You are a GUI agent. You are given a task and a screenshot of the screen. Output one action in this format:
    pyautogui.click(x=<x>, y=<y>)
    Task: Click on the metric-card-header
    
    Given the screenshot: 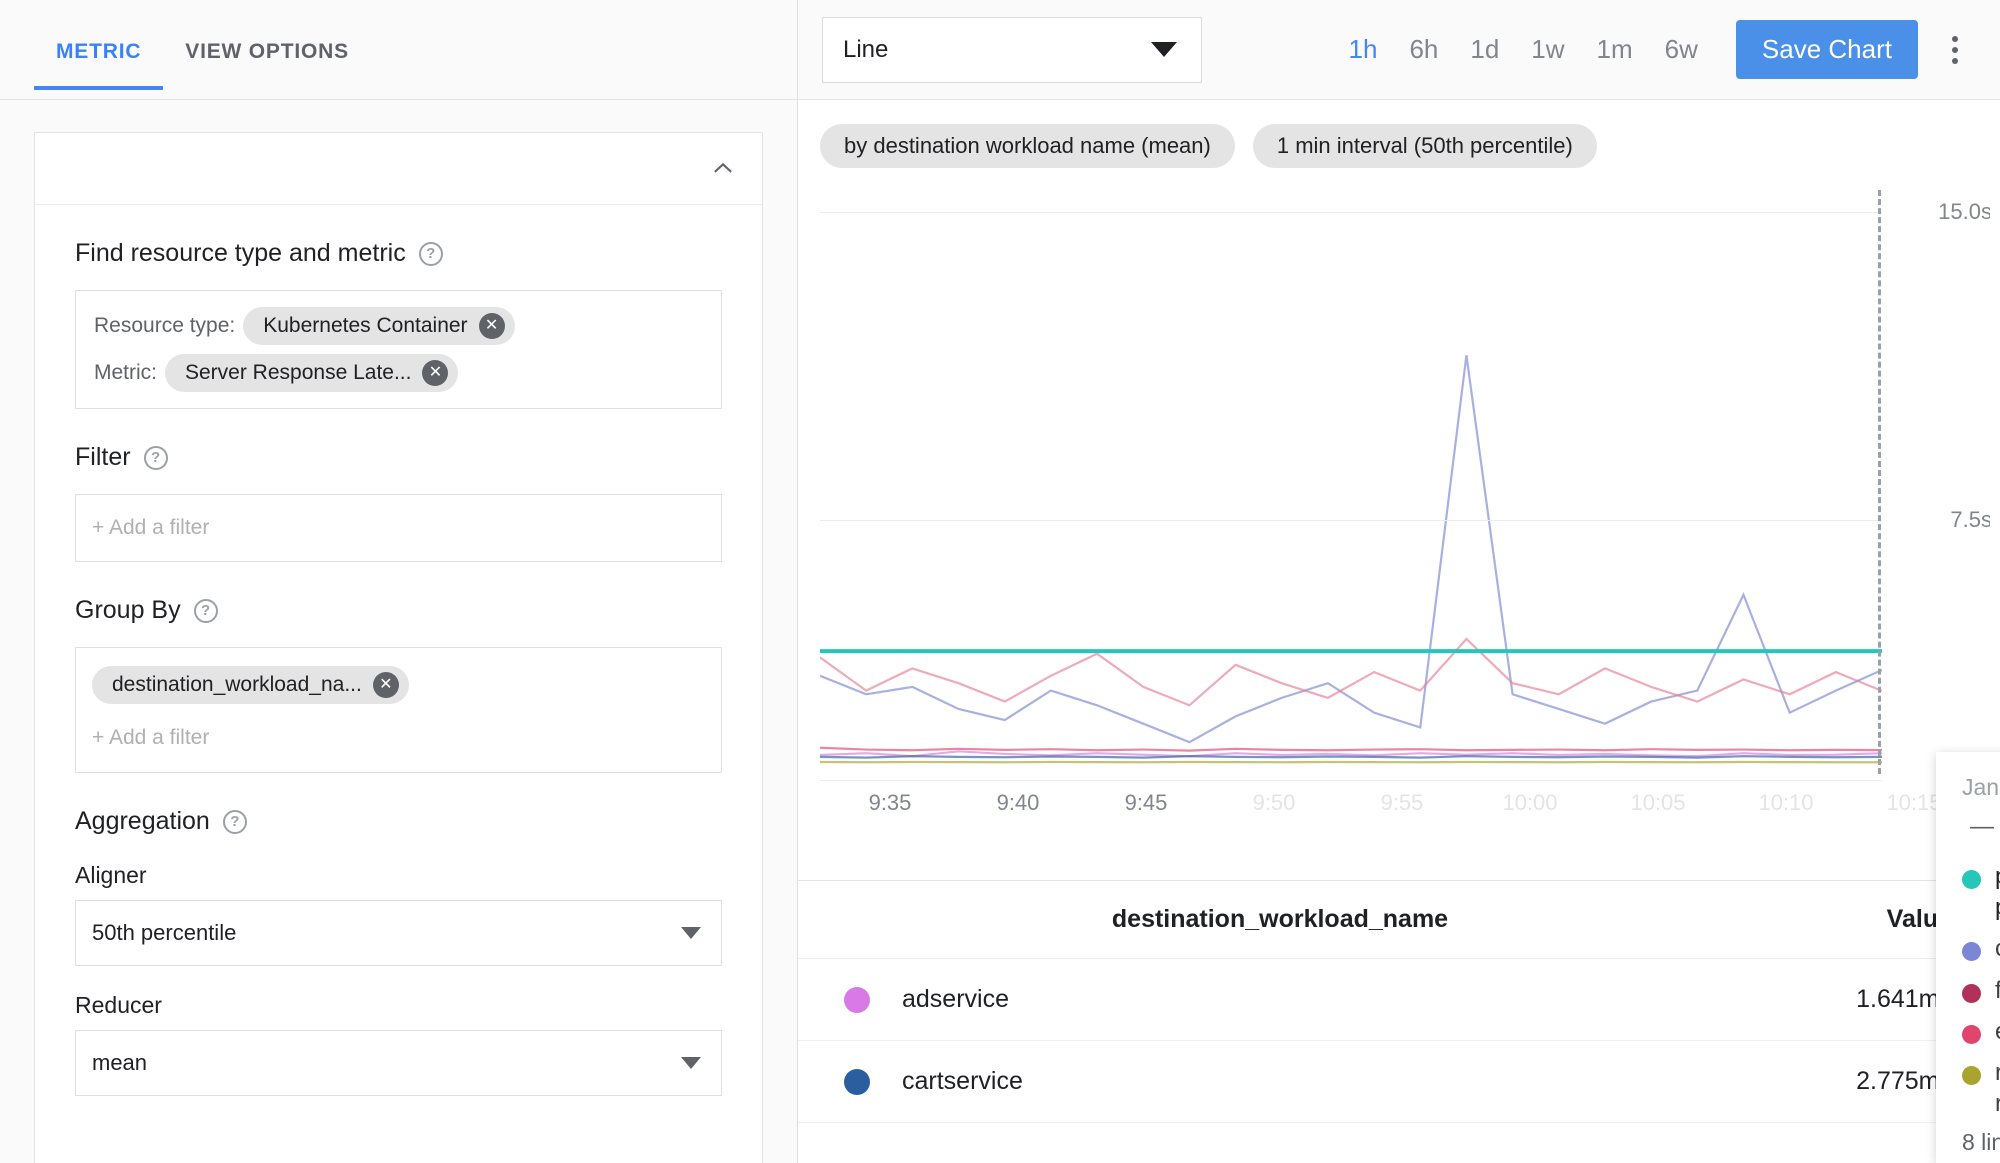 What is the action you would take?
    pyautogui.click(x=398, y=169)
    